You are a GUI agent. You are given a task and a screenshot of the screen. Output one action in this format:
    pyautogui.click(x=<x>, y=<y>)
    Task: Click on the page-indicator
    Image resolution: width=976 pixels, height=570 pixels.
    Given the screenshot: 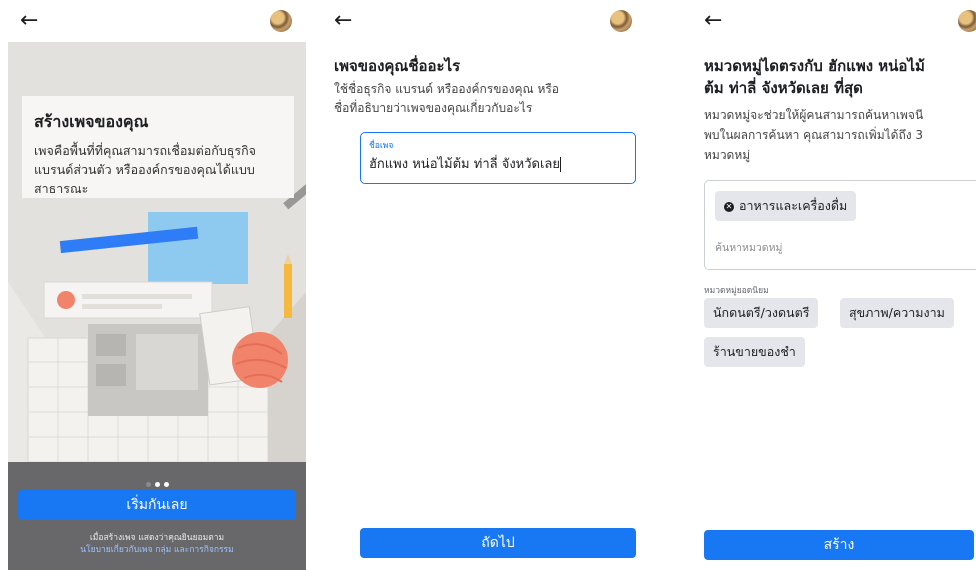 What is the action you would take?
    pyautogui.click(x=157, y=481)
    